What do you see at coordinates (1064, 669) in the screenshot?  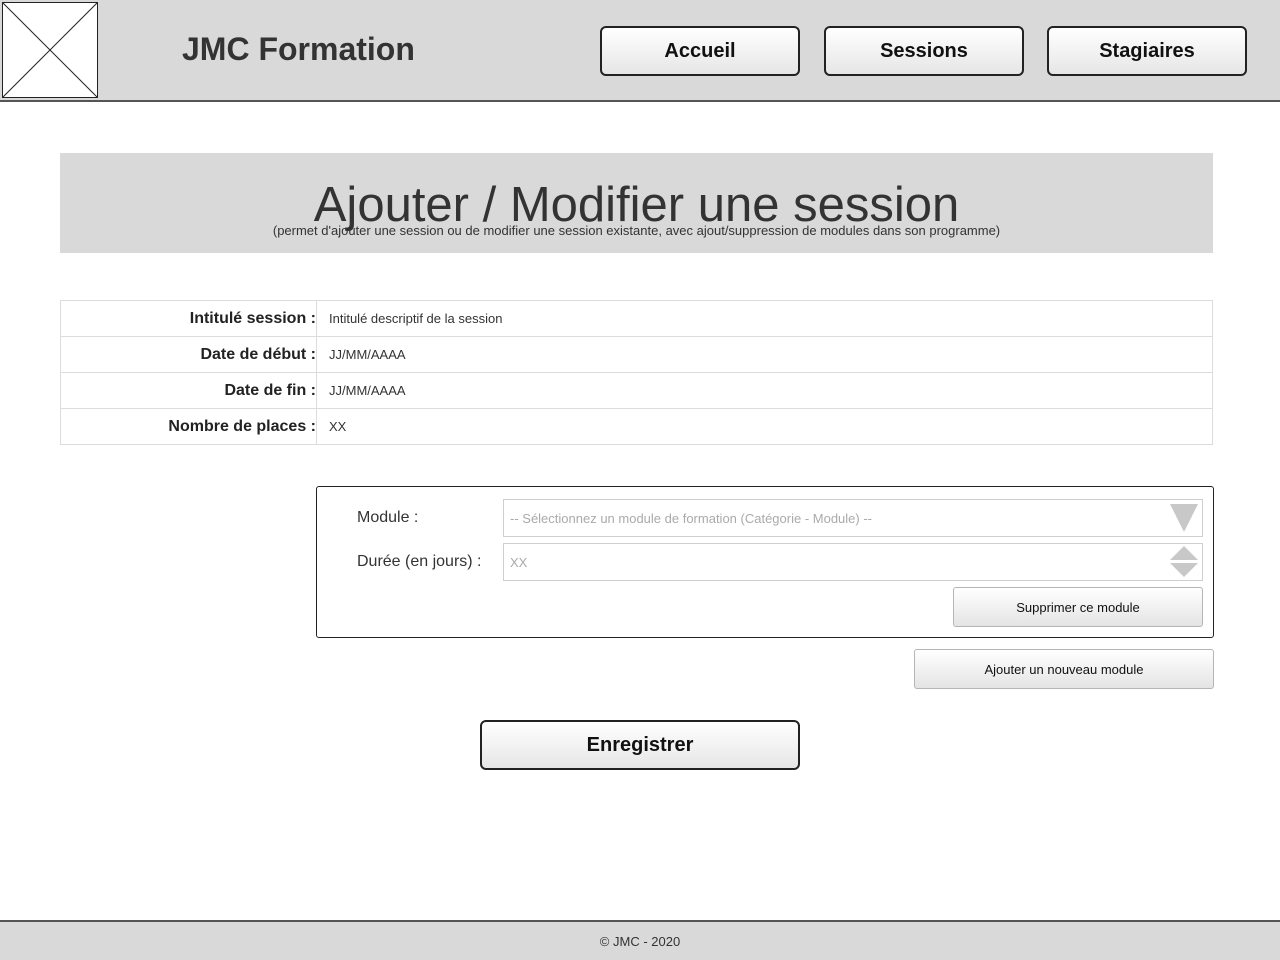 I see `add-module-button: Ajouter un nouveau module` at bounding box center [1064, 669].